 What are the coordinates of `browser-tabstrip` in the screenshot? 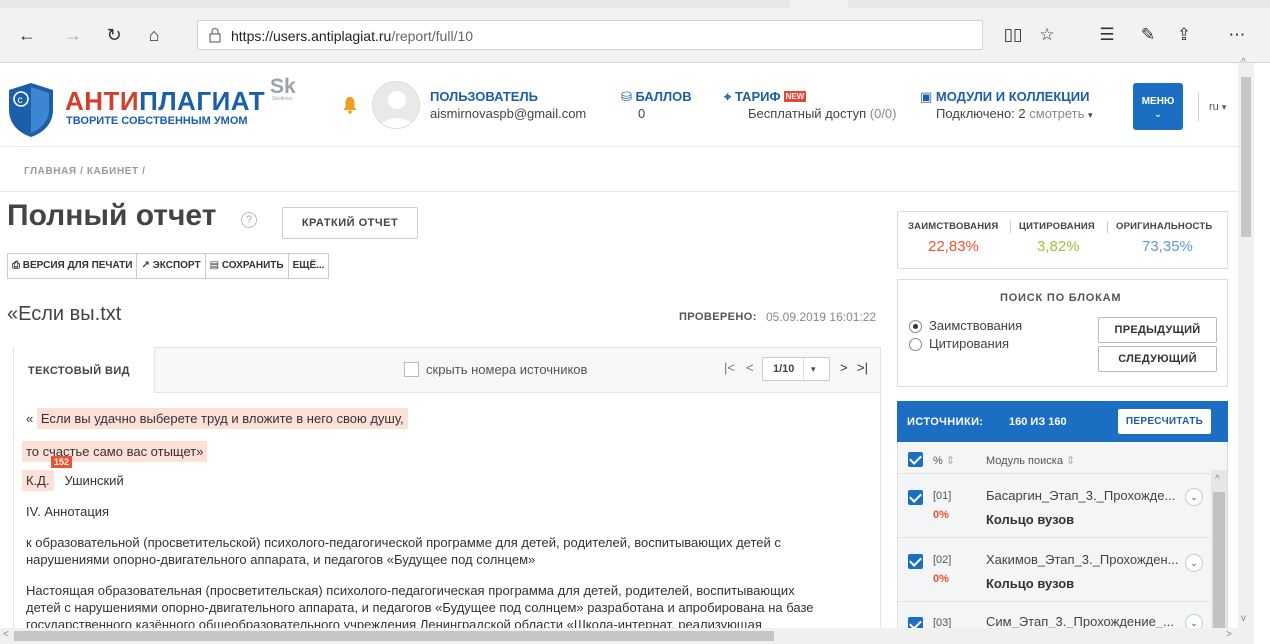 It's located at (635, 4).